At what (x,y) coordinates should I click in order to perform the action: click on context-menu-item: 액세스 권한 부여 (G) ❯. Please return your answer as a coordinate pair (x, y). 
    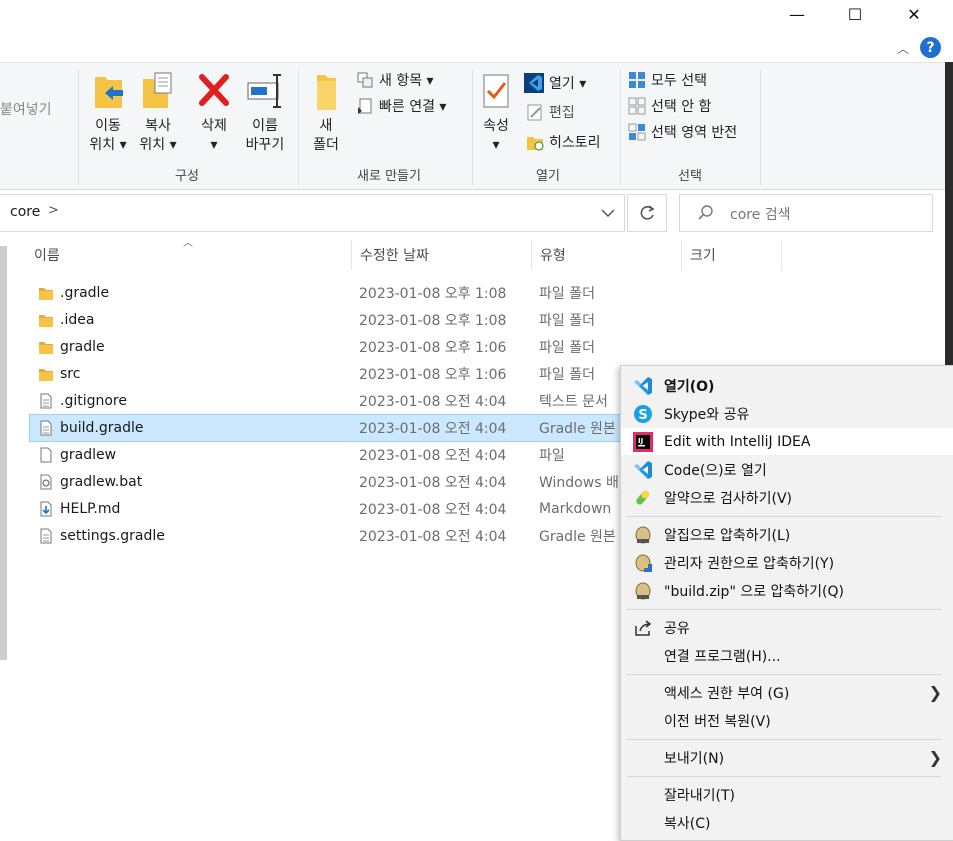
    Looking at the image, I should click on (787, 692).